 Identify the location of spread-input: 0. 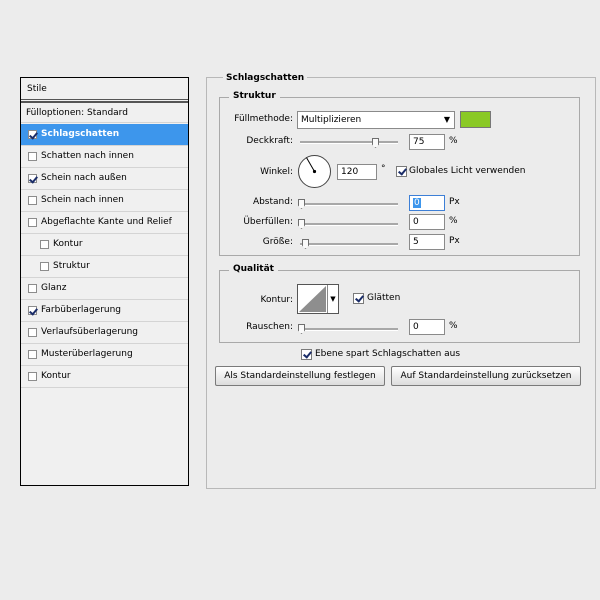
(427, 222).